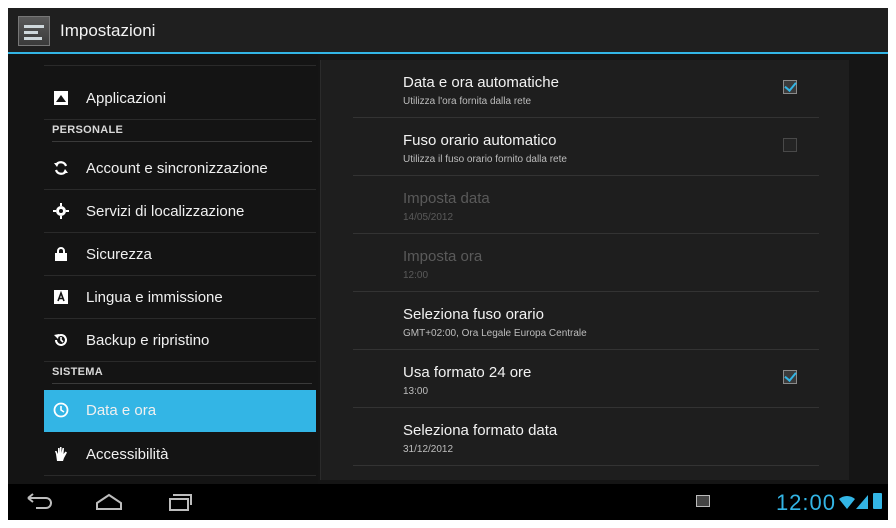 Image resolution: width=896 pixels, height=528 pixels. What do you see at coordinates (428, 217) in the screenshot?
I see `row-subtitle: 14/05/2012` at bounding box center [428, 217].